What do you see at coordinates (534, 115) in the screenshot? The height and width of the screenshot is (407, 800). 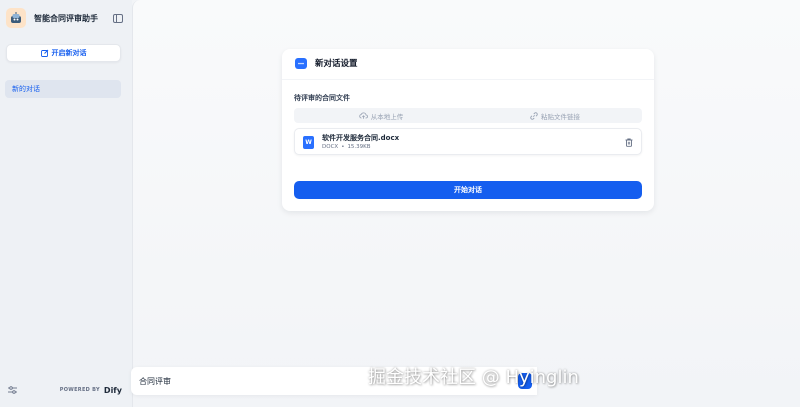 I see `link-icon` at bounding box center [534, 115].